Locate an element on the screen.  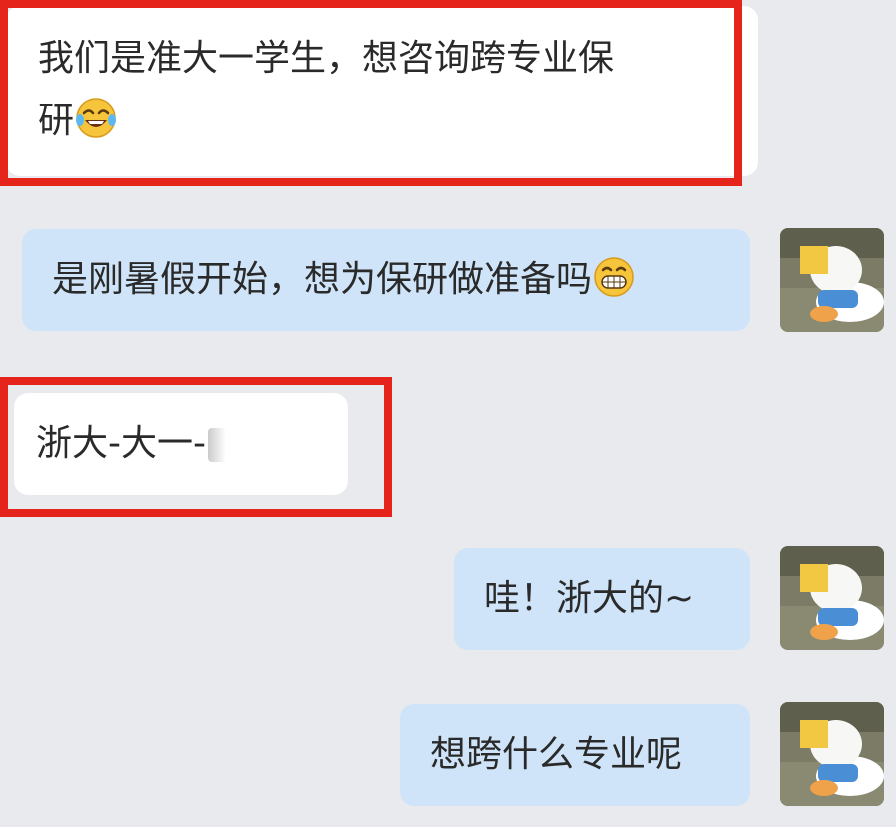
tears-of-joy-emoji-icon is located at coordinates (96, 118).